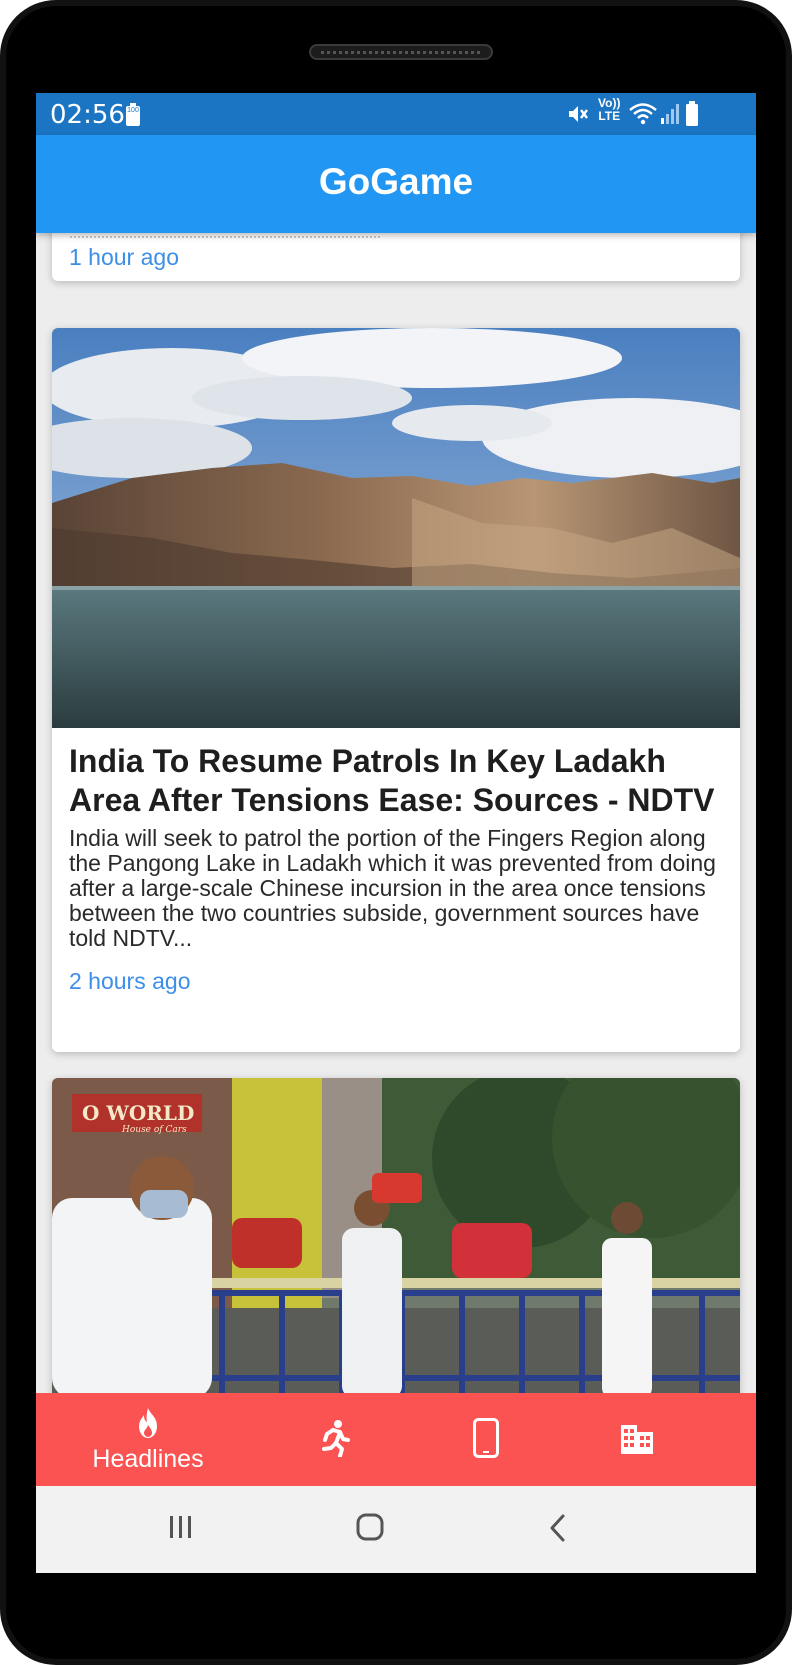 This screenshot has height=1665, width=792. I want to click on business-icon, so click(637, 1441).